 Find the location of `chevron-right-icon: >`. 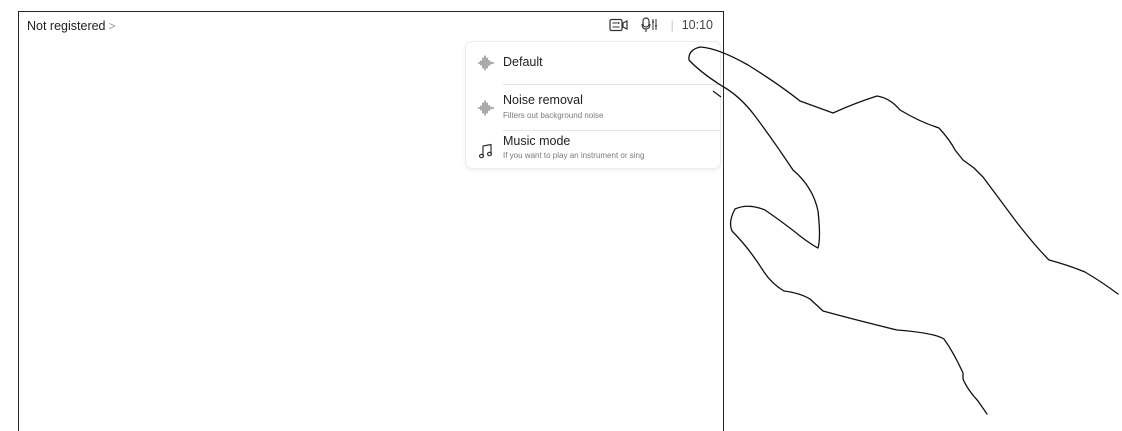

chevron-right-icon: > is located at coordinates (112, 26).